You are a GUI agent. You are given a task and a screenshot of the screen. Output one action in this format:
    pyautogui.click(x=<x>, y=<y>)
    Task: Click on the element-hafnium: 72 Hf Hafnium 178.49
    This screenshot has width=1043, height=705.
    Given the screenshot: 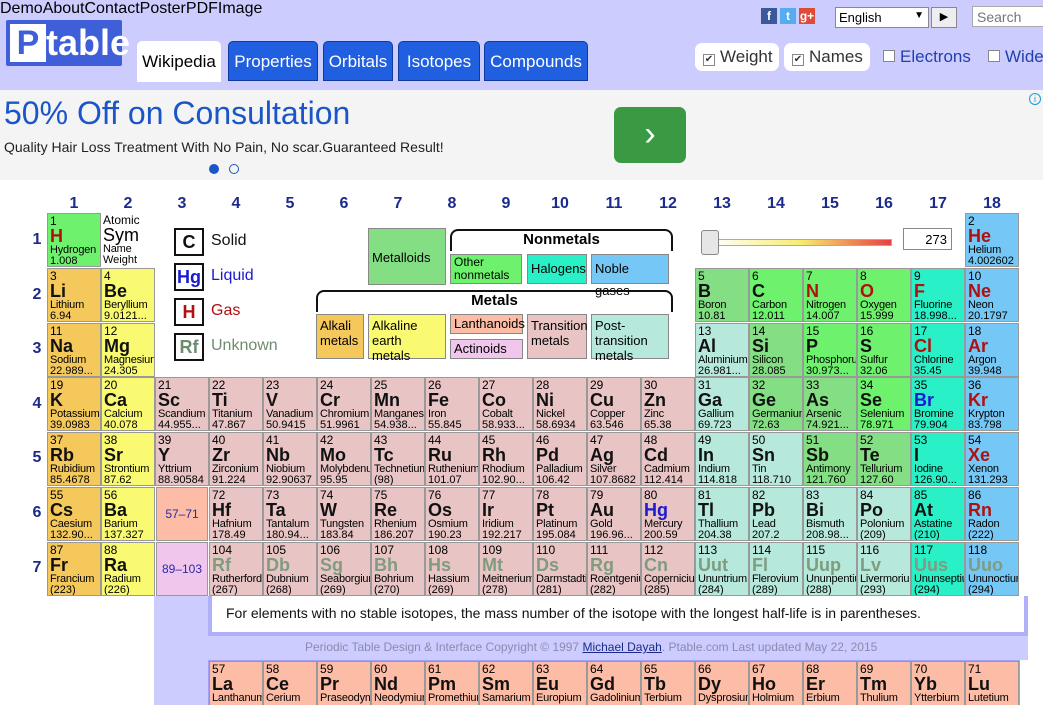 What is the action you would take?
    pyautogui.click(x=236, y=514)
    